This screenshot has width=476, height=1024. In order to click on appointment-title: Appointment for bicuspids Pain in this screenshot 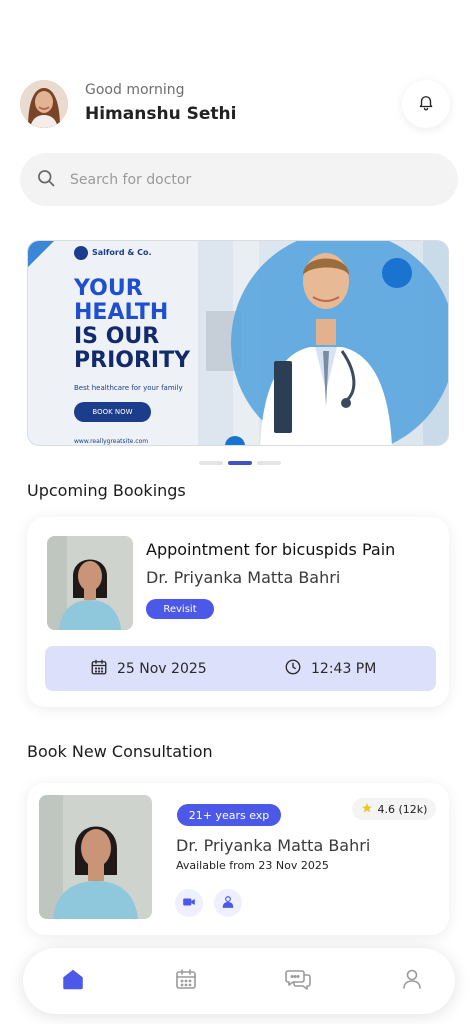, I will do `click(271, 549)`.